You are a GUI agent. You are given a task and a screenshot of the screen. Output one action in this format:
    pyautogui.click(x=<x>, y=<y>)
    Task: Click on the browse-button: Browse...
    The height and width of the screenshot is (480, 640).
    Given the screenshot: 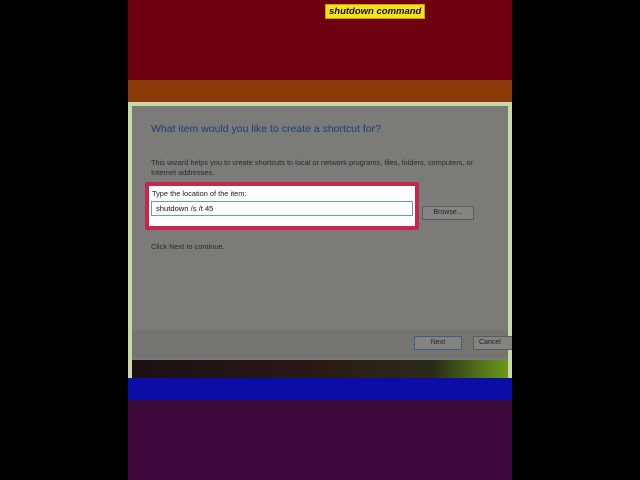 What is the action you would take?
    pyautogui.click(x=448, y=213)
    